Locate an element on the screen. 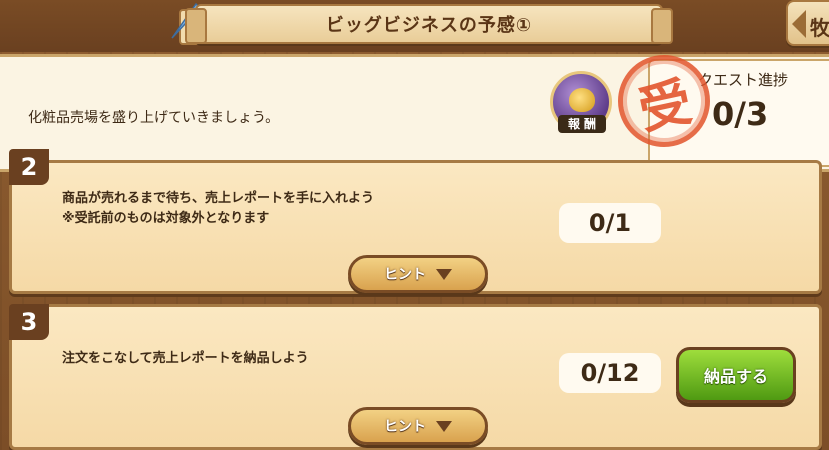  task-count: 0/1 is located at coordinates (610, 223).